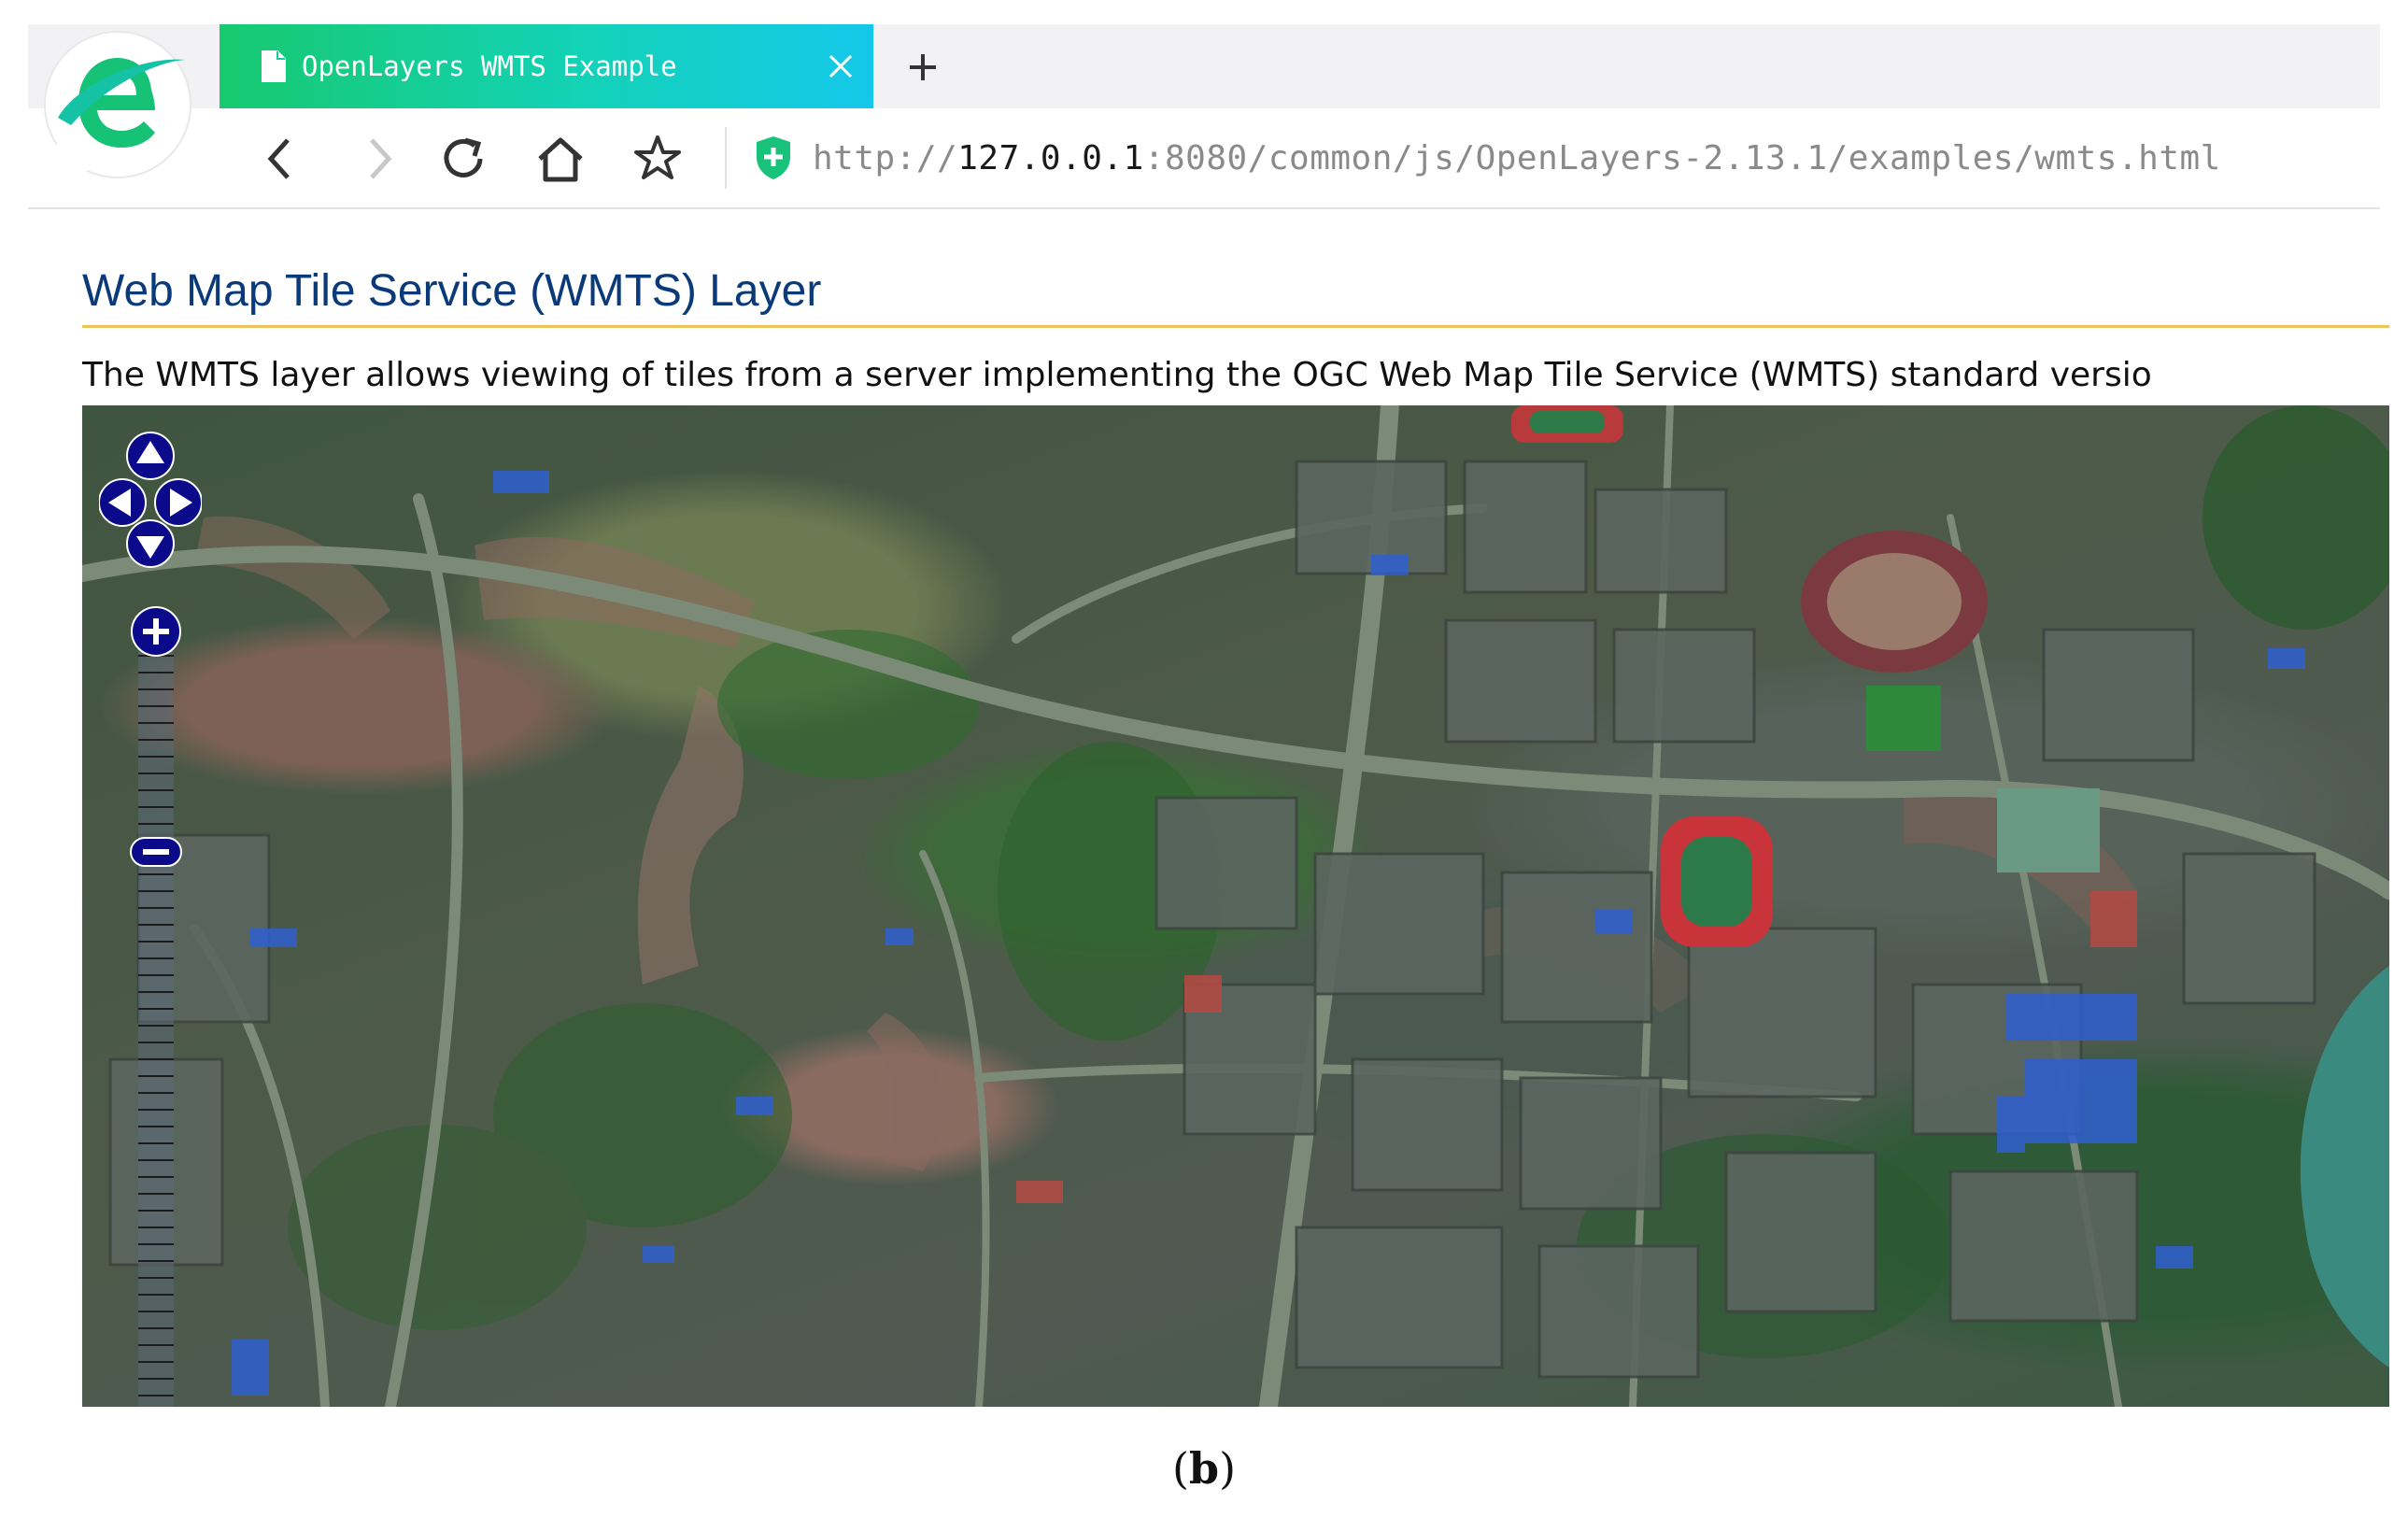 The image size is (2408, 1517). Describe the element at coordinates (463, 159) in the screenshot. I see `reload-button` at that location.